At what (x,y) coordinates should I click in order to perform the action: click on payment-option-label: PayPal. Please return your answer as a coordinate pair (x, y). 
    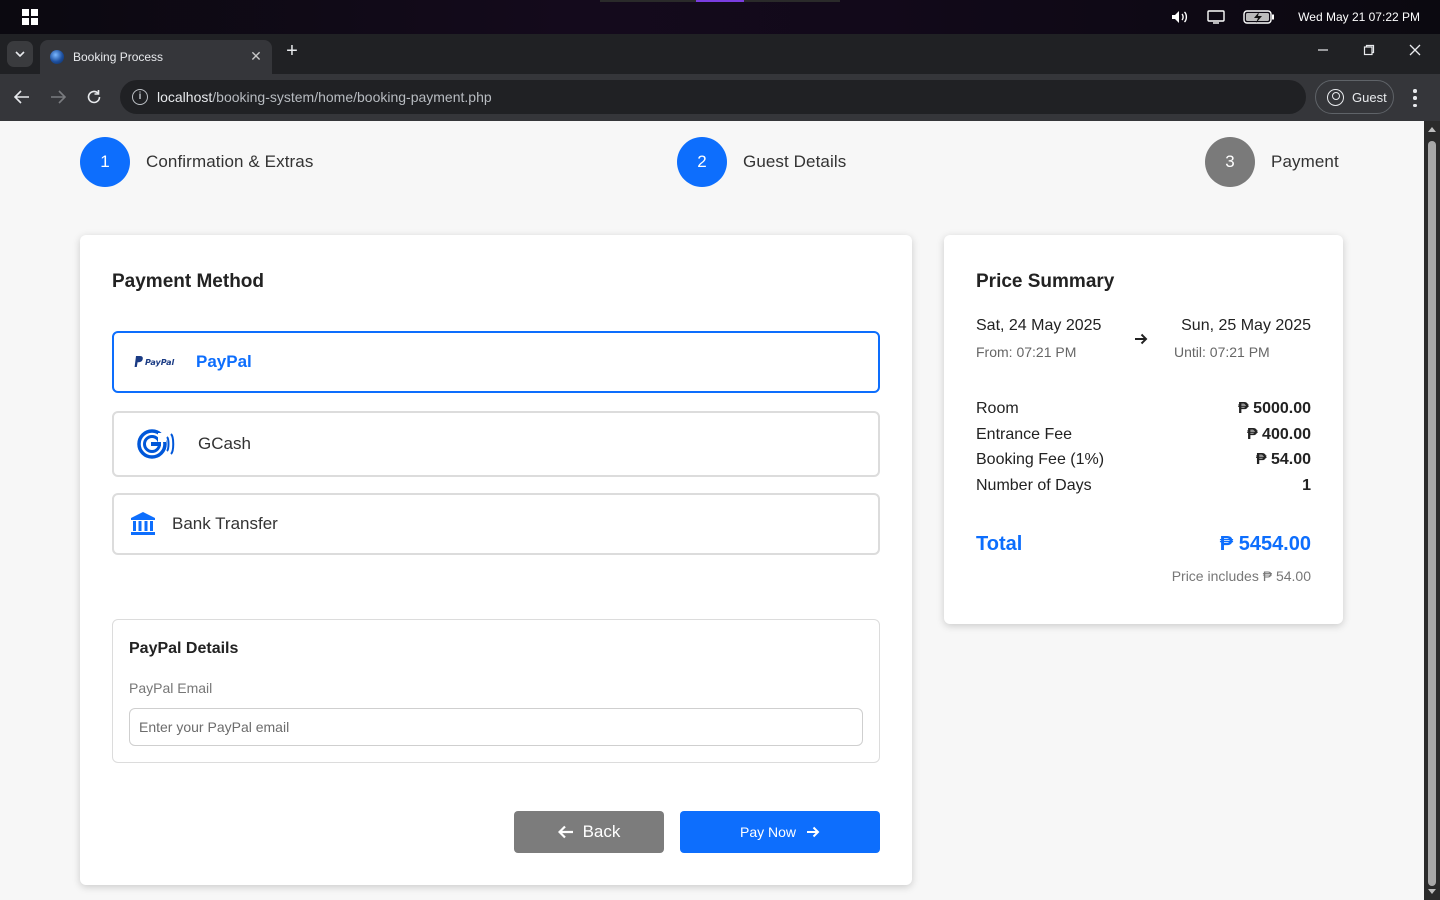
    Looking at the image, I should click on (224, 361).